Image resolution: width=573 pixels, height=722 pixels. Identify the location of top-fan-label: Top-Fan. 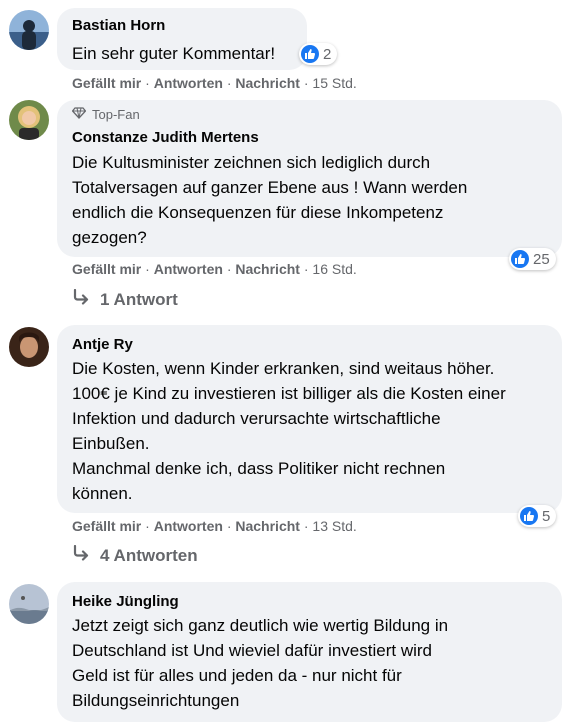
(116, 114).